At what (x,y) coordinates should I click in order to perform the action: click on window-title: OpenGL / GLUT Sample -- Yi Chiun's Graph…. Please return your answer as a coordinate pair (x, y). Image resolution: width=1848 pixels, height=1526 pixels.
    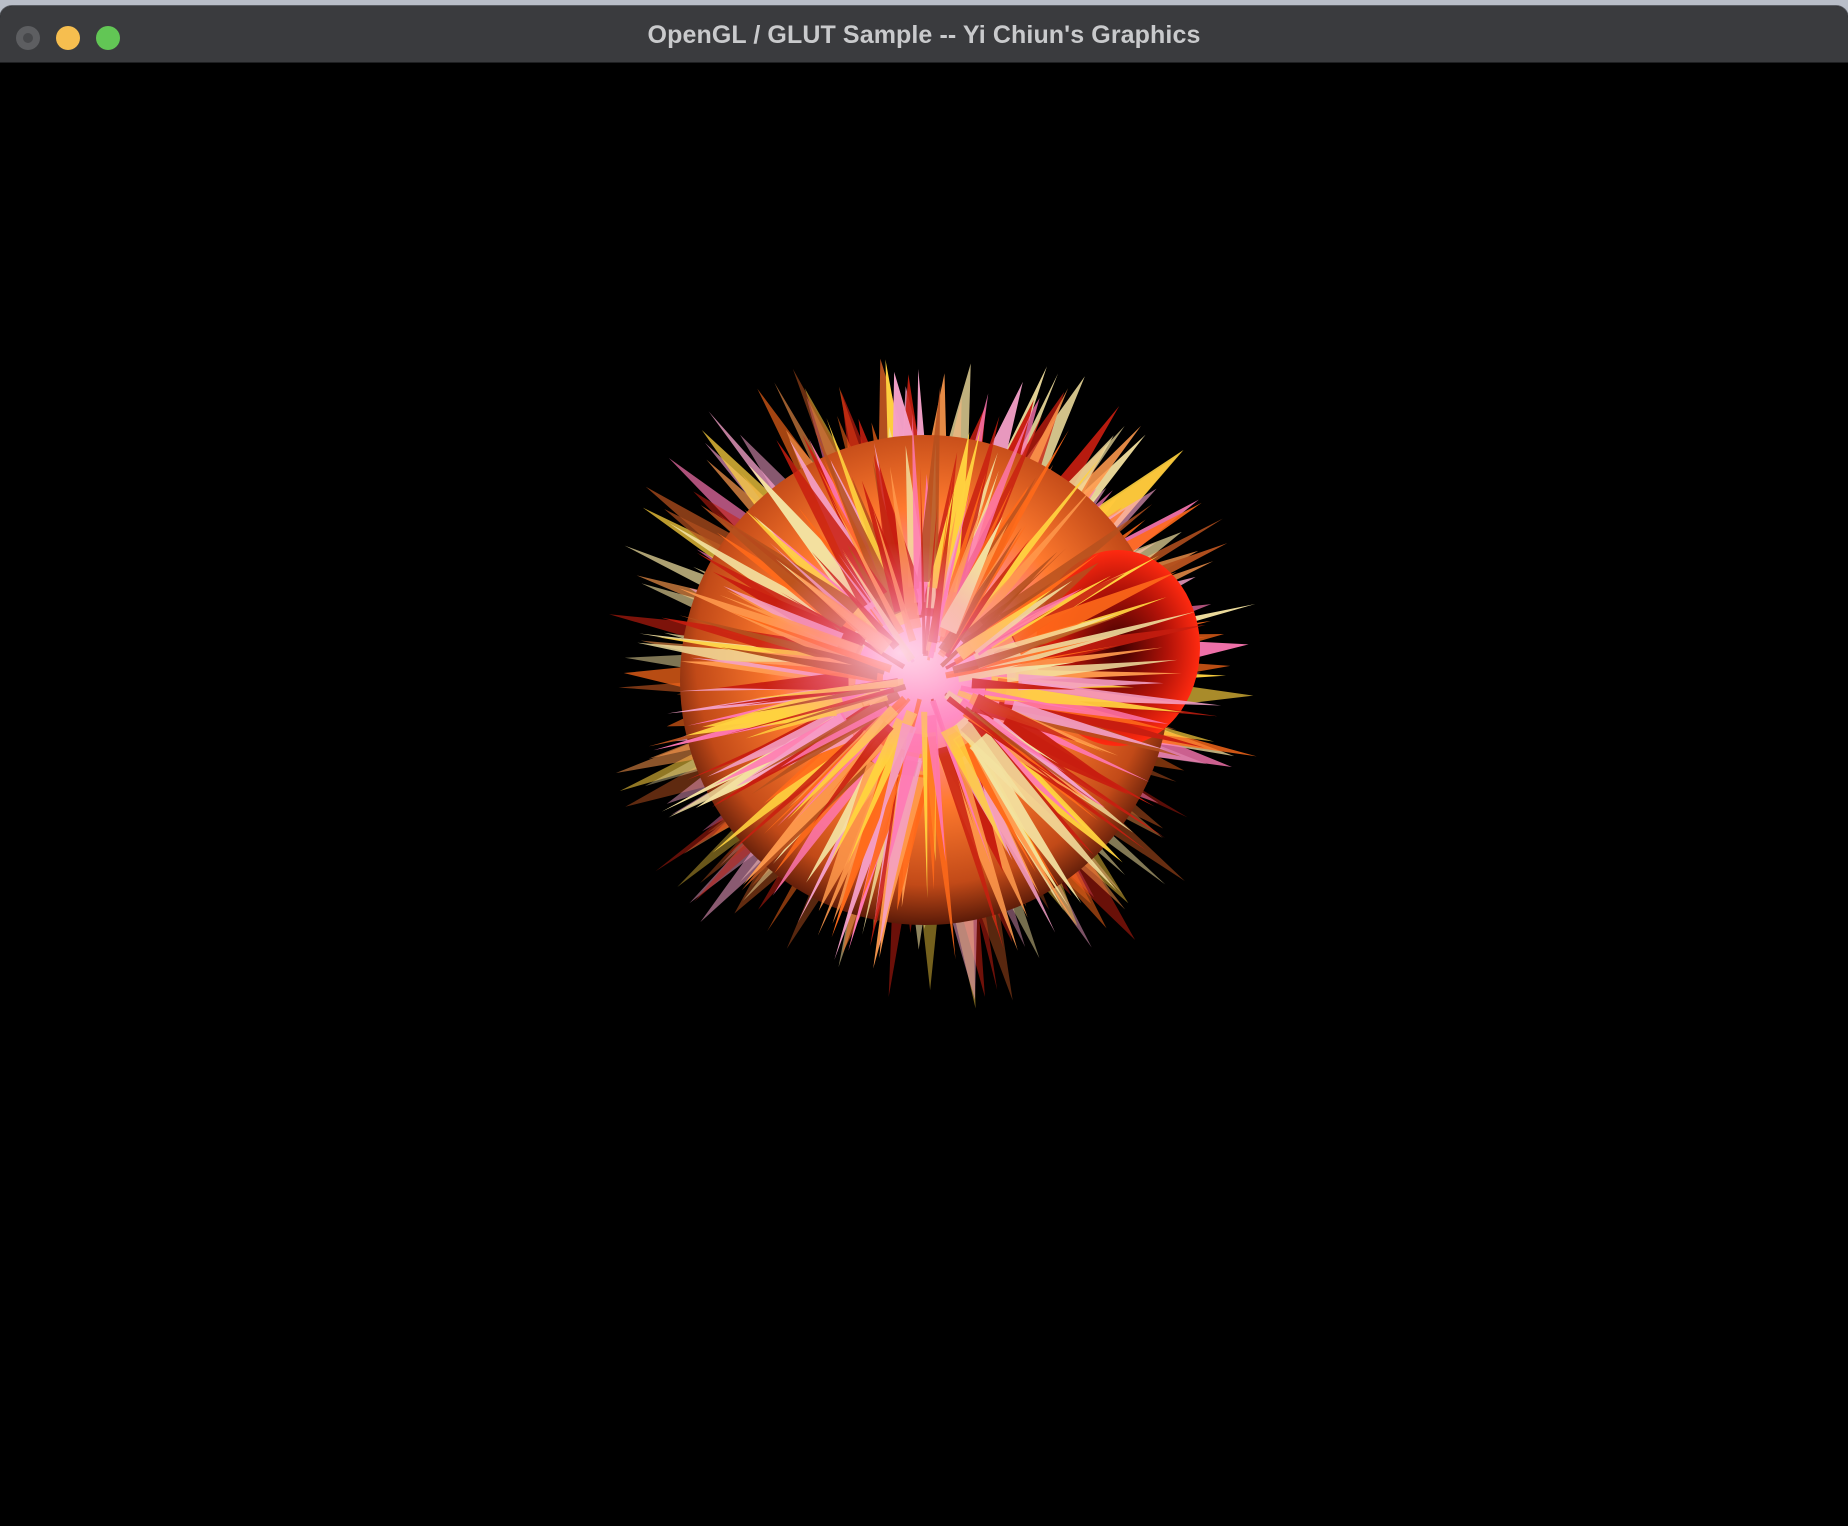
    Looking at the image, I should click on (924, 35).